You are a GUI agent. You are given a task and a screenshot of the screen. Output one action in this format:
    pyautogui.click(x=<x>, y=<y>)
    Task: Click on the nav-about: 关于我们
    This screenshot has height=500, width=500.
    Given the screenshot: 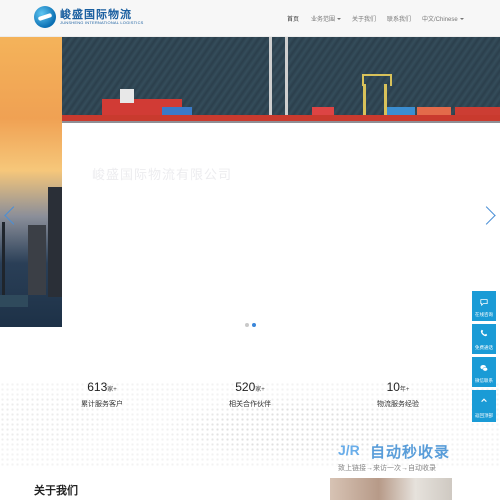 What is the action you would take?
    pyautogui.click(x=364, y=18)
    